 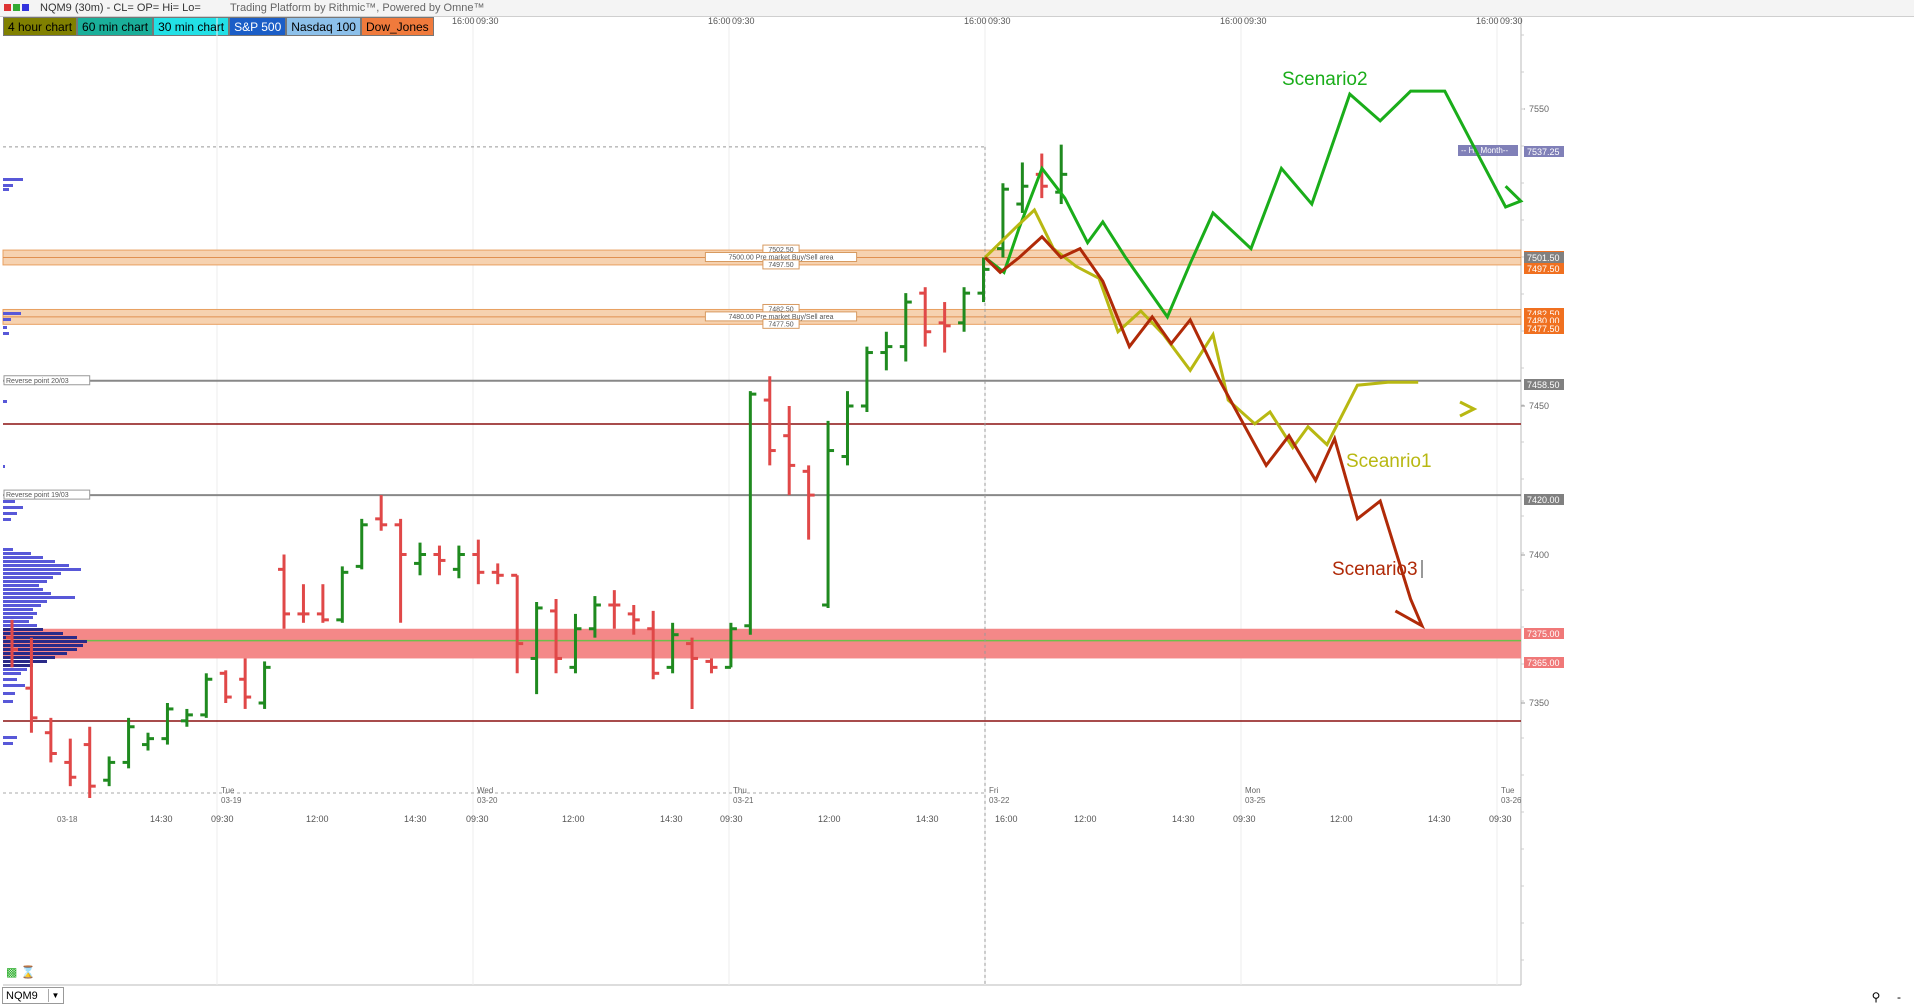 What do you see at coordinates (11, 972) in the screenshot?
I see `candles-icon: ▩` at bounding box center [11, 972].